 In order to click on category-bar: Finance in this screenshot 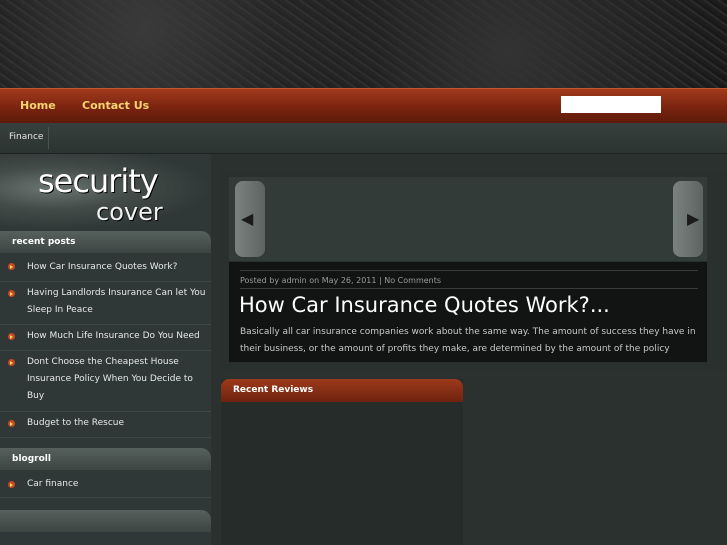, I will do `click(363, 138)`.